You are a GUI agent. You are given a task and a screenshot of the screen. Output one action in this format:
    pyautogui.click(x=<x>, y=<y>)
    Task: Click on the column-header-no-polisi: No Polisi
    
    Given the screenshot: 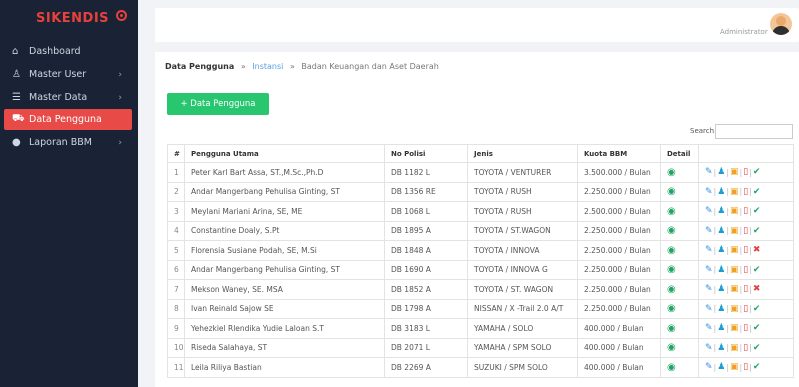 What is the action you would take?
    pyautogui.click(x=426, y=153)
    